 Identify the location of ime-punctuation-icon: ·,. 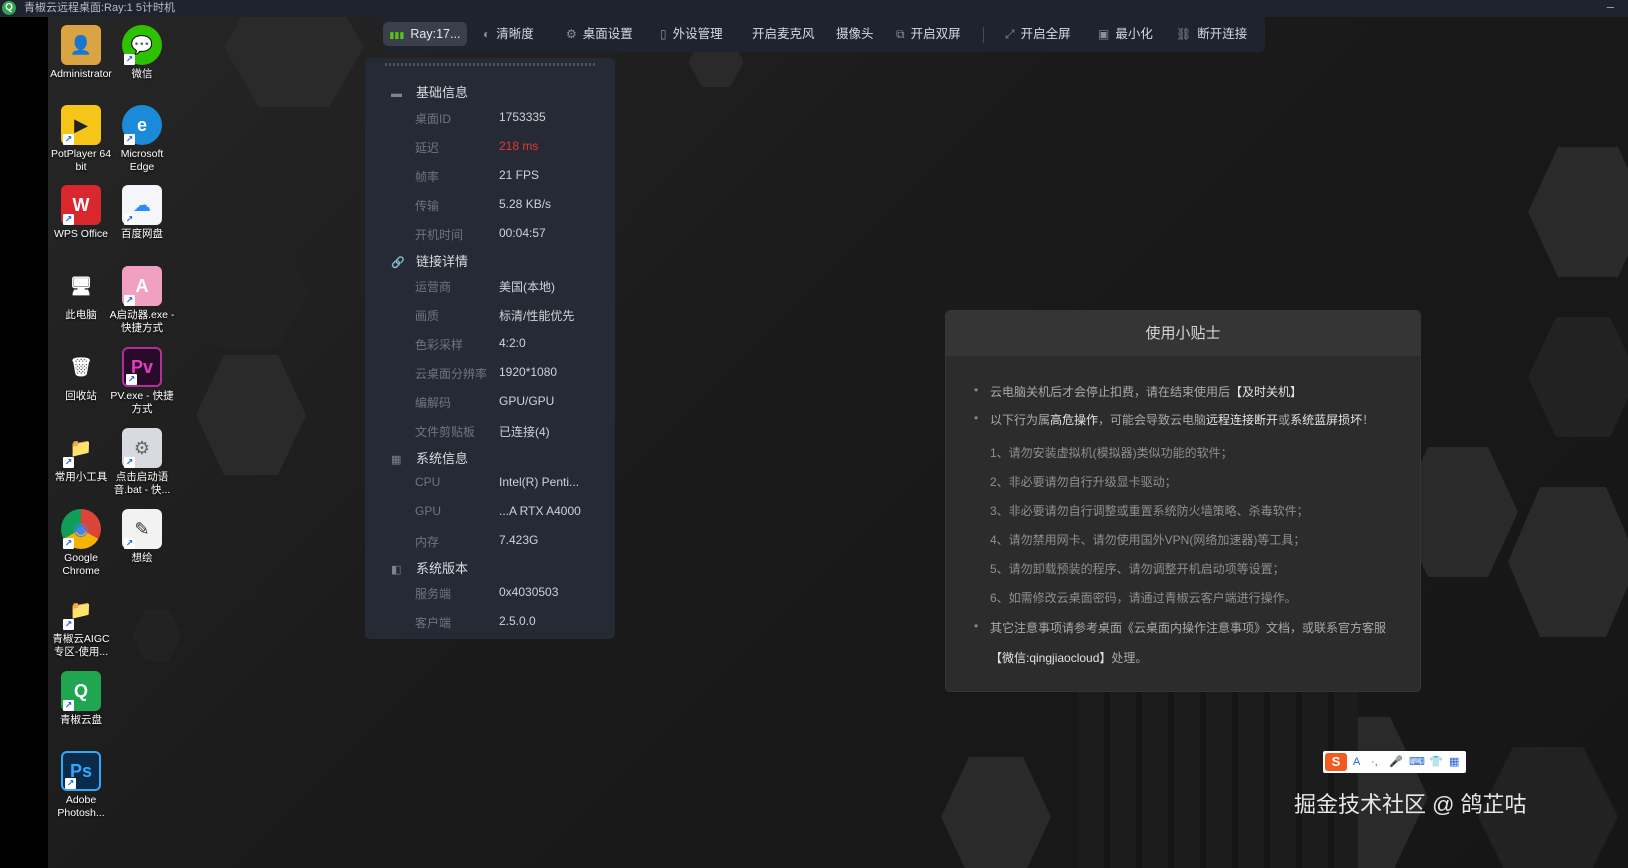
(1374, 762).